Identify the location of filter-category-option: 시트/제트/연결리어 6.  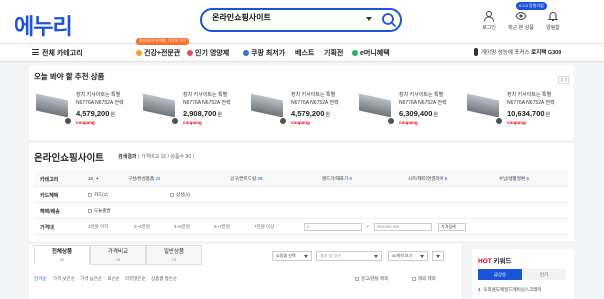
(427, 179).